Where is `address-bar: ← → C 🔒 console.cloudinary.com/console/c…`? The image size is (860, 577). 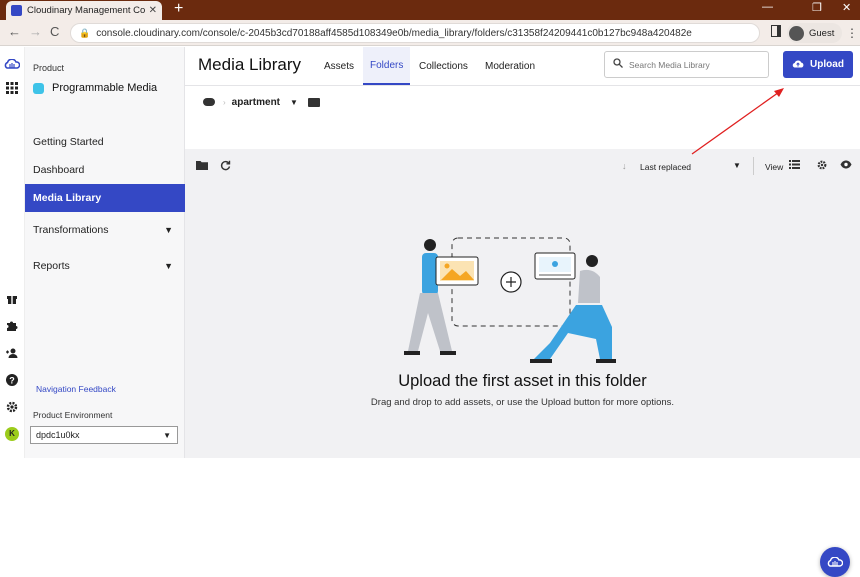
address-bar: ← → C 🔒 console.cloudinary.com/console/c… is located at coordinates (430, 33).